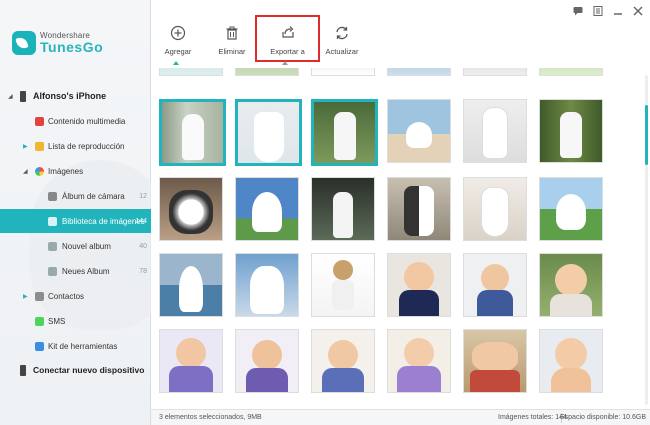 This screenshot has height=425, width=650. Describe the element at coordinates (232, 33) in the screenshot. I see `trash-icon` at that location.